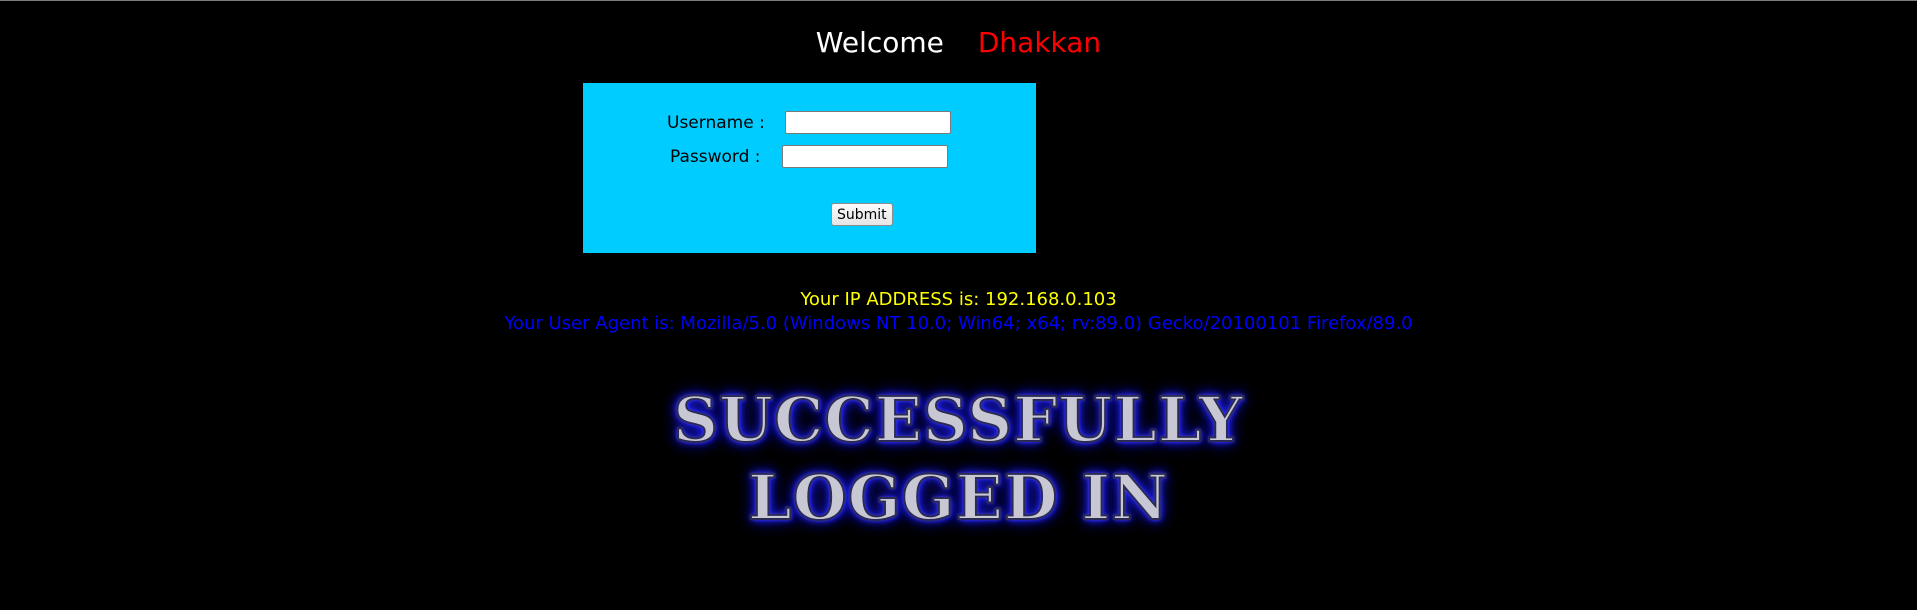  What do you see at coordinates (958, 299) in the screenshot?
I see `ip-address-text: Your IP ADDRESS is: 192.168.0.103` at bounding box center [958, 299].